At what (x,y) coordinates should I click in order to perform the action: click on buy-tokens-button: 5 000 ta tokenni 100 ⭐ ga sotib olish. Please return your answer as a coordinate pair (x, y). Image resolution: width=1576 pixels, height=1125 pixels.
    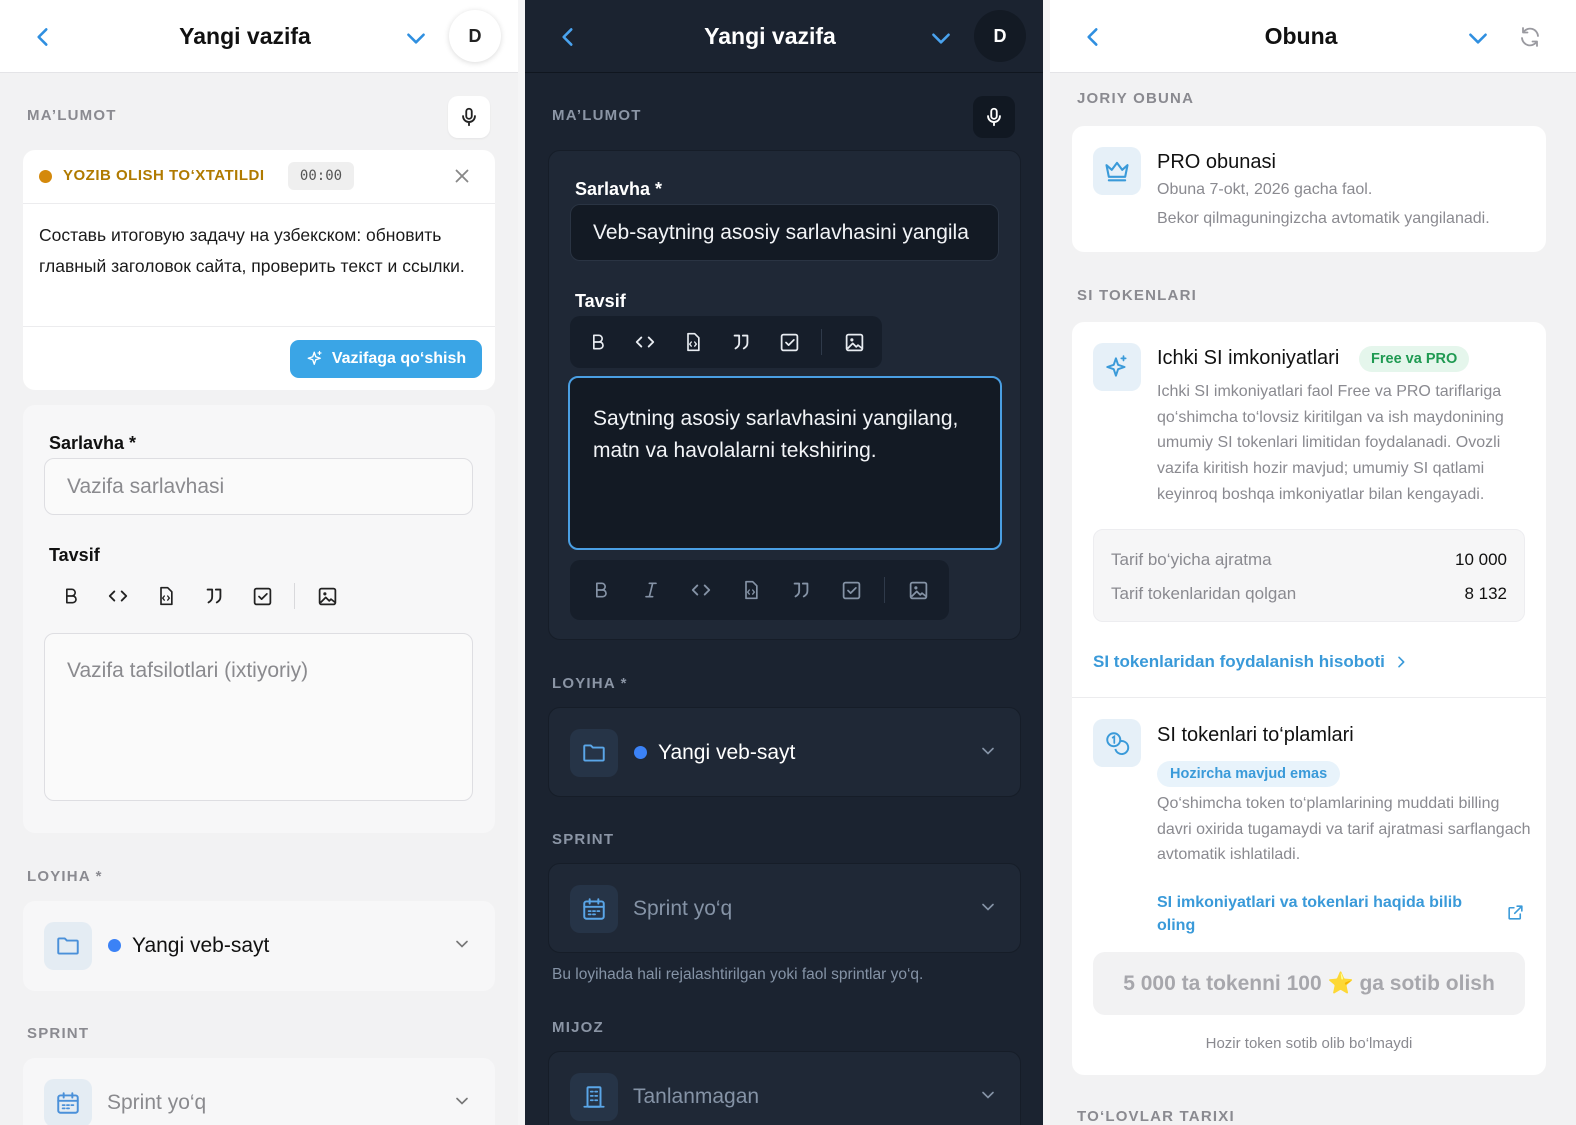
    Looking at the image, I should click on (1309, 983).